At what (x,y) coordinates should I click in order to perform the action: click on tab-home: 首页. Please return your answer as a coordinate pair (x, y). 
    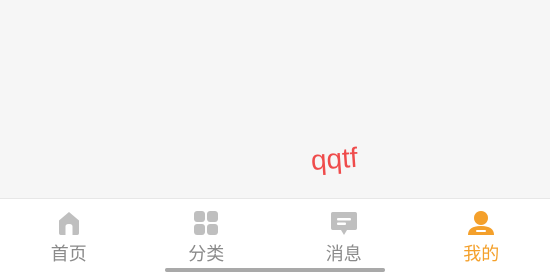
    Looking at the image, I should click on (69, 237).